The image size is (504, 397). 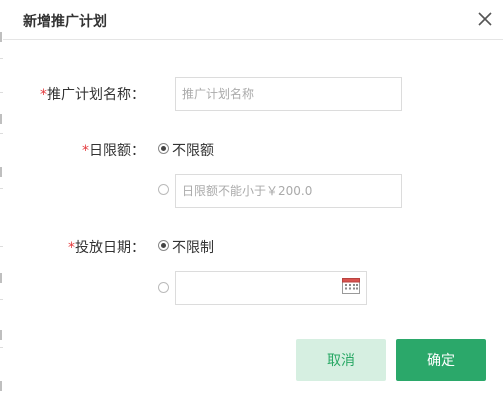 What do you see at coordinates (288, 191) in the screenshot?
I see `daily-limit-input` at bounding box center [288, 191].